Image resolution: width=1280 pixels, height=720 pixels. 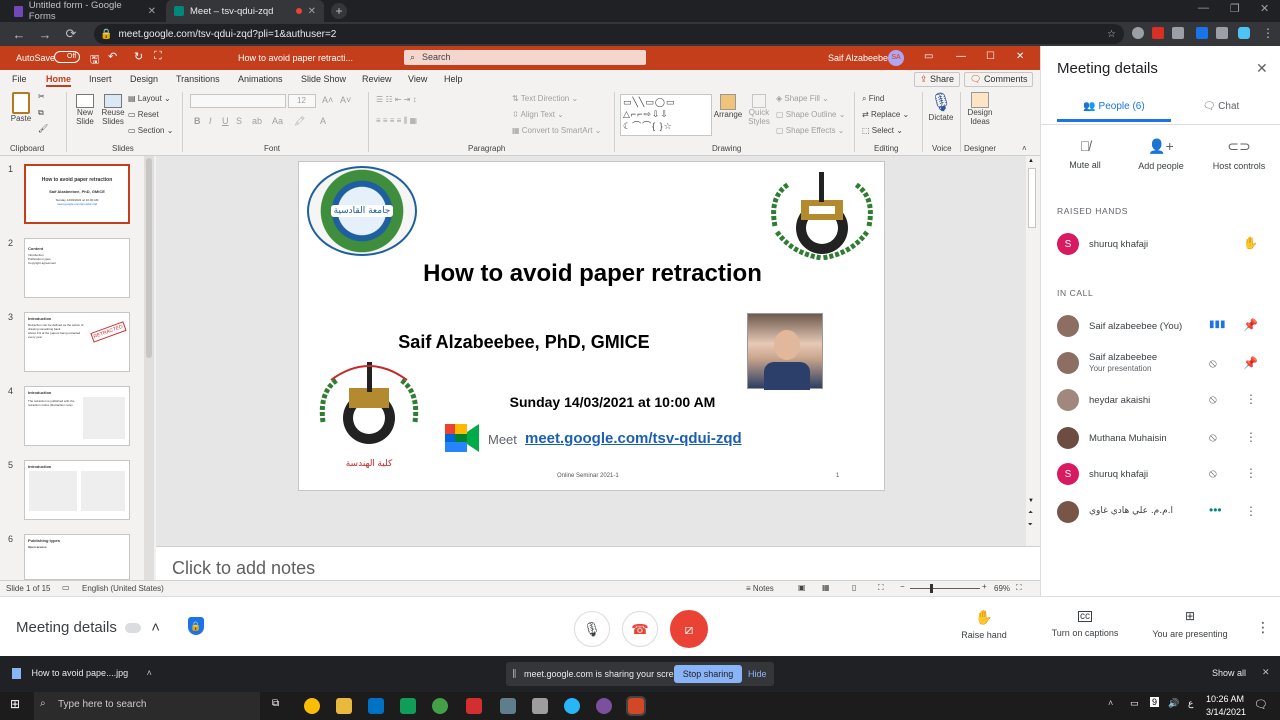 What do you see at coordinates (1264, 8) in the screenshot?
I see `close-window-icon: ✕` at bounding box center [1264, 8].